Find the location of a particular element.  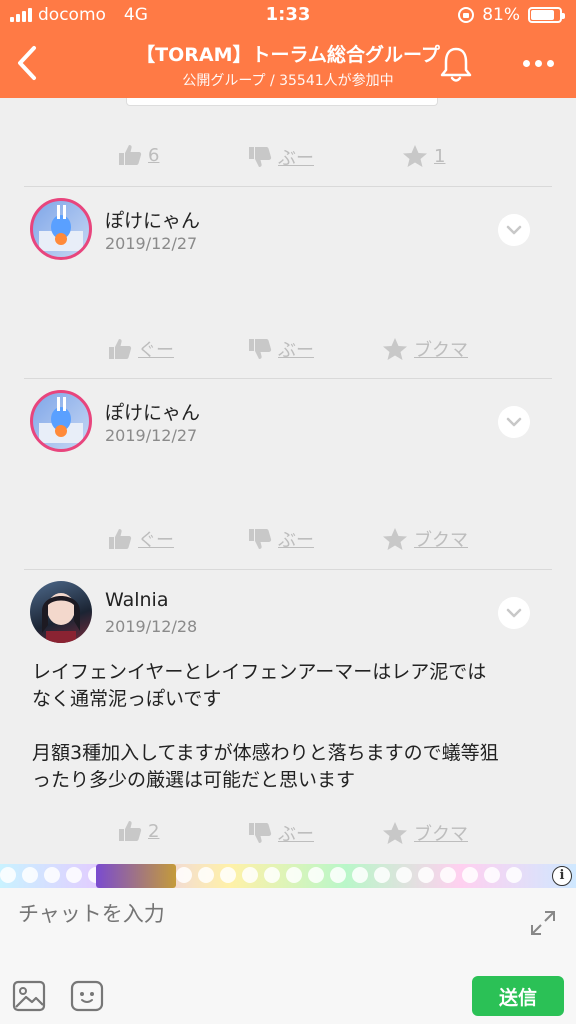

battery-percent: 81% is located at coordinates (501, 15).